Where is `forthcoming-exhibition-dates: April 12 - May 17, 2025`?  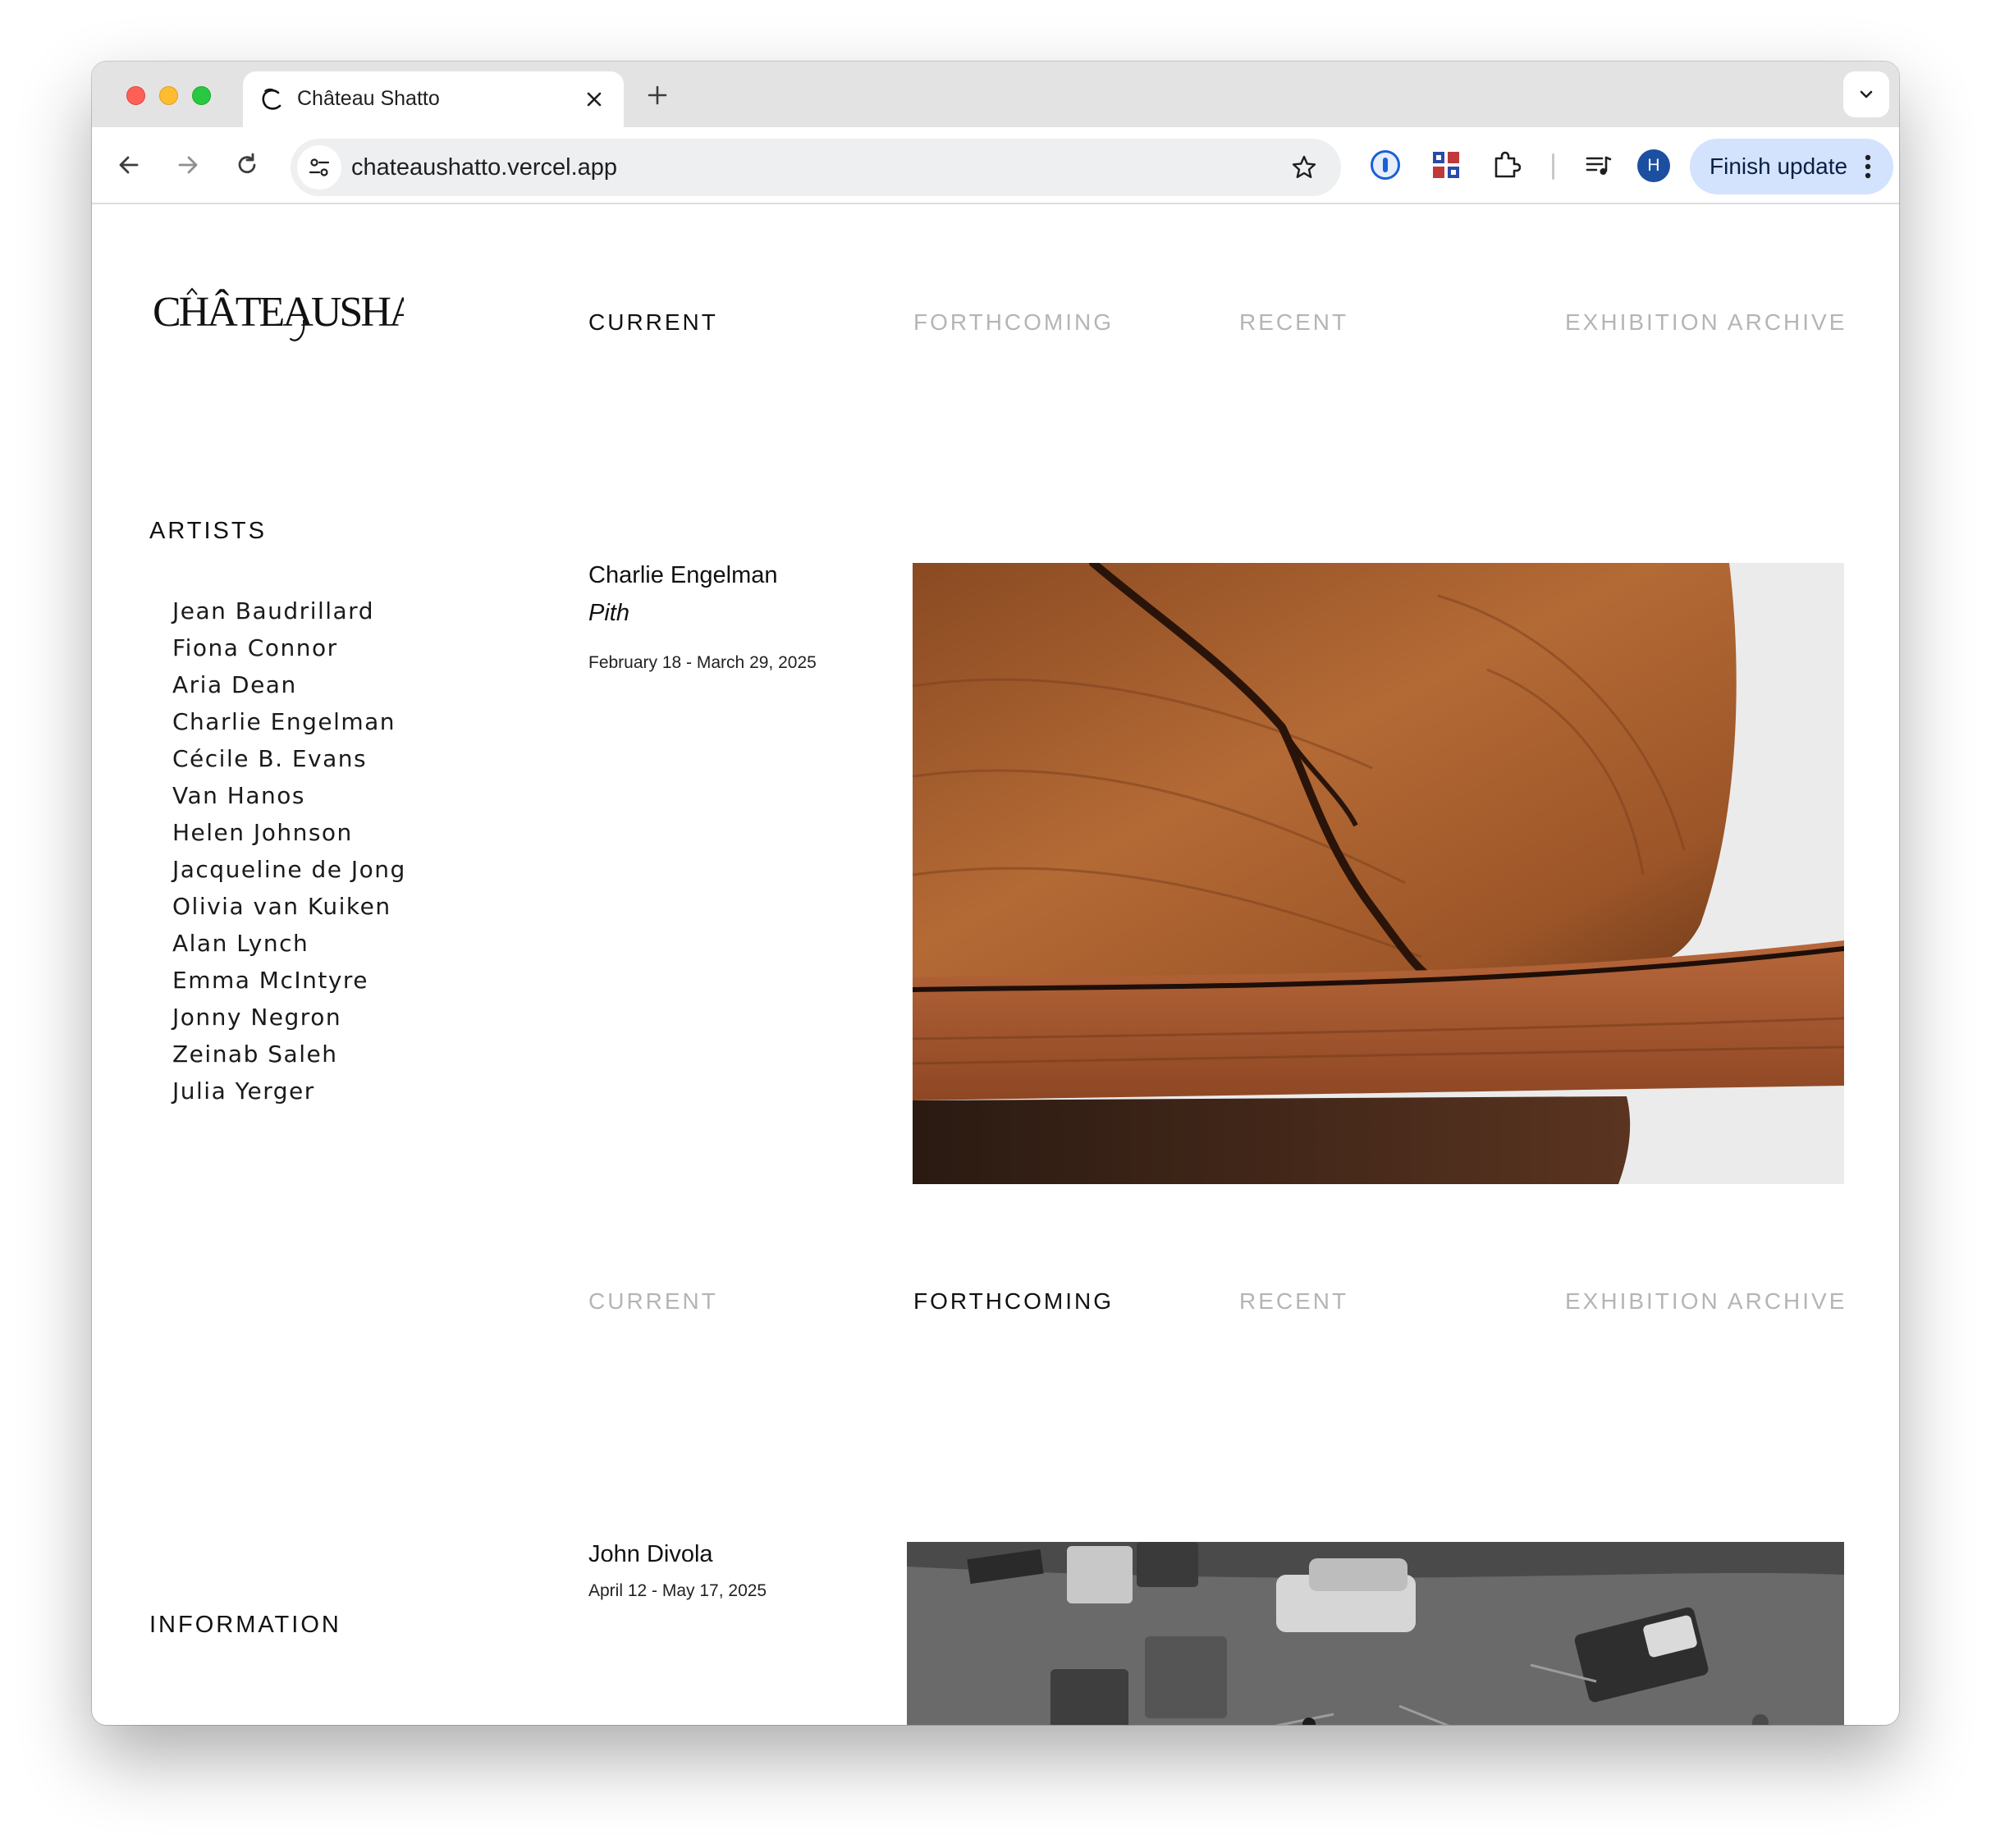
forthcoming-exhibition-dates: April 12 - May 17, 2025 is located at coordinates (677, 1591).